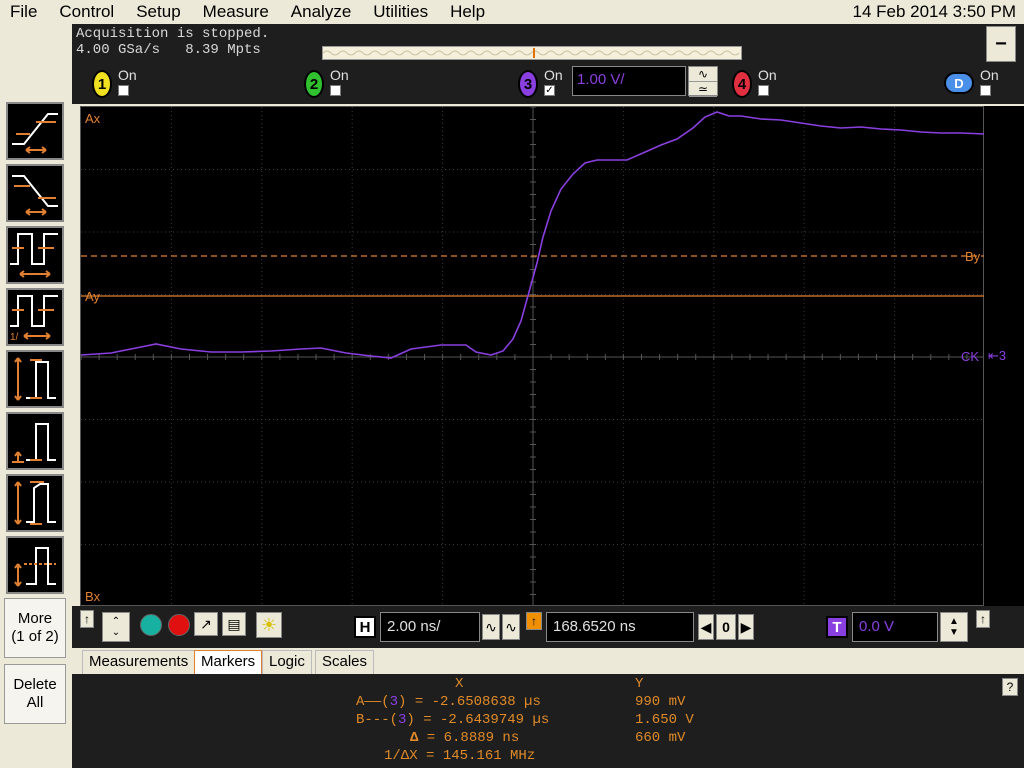  What do you see at coordinates (534, 621) in the screenshot?
I see `delay-reference-icon: ↑` at bounding box center [534, 621].